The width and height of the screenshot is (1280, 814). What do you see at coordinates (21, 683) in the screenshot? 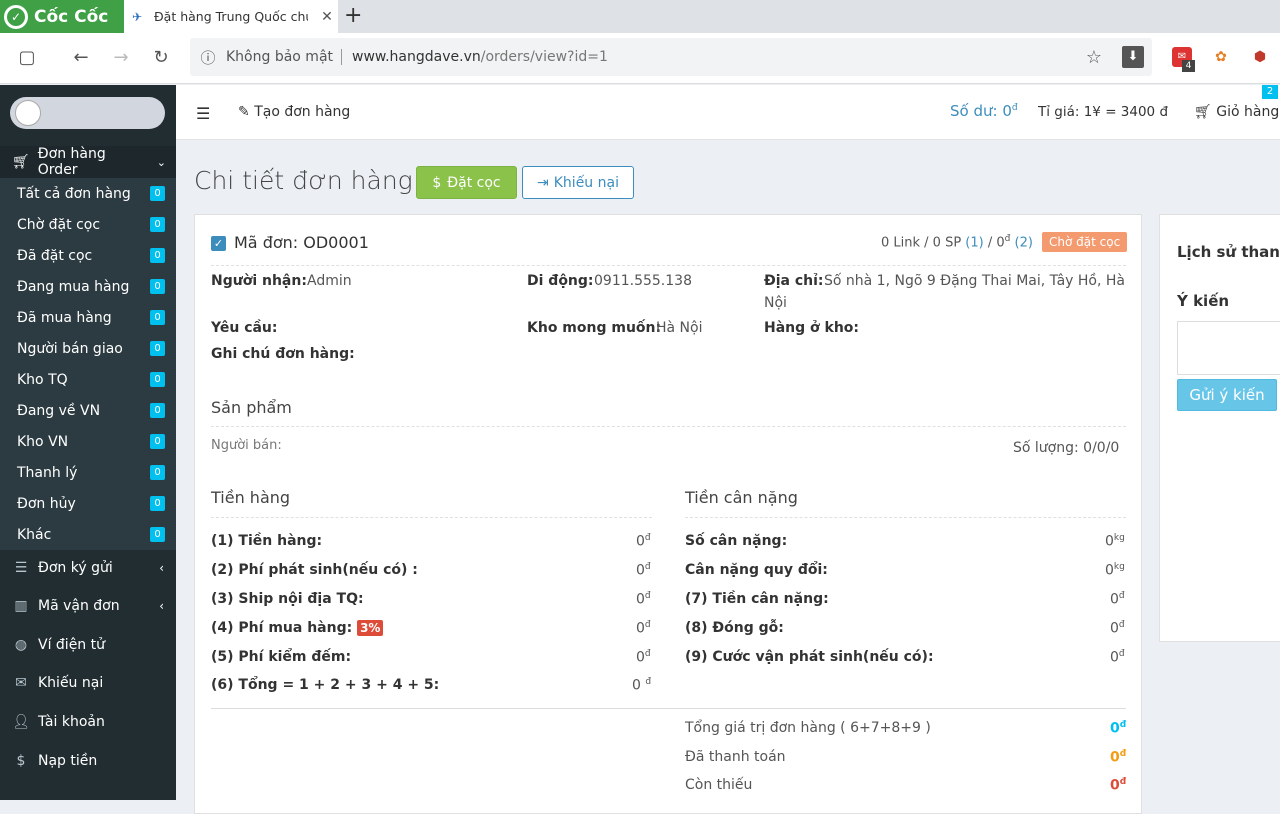
I see `envelope-icon: ✉` at bounding box center [21, 683].